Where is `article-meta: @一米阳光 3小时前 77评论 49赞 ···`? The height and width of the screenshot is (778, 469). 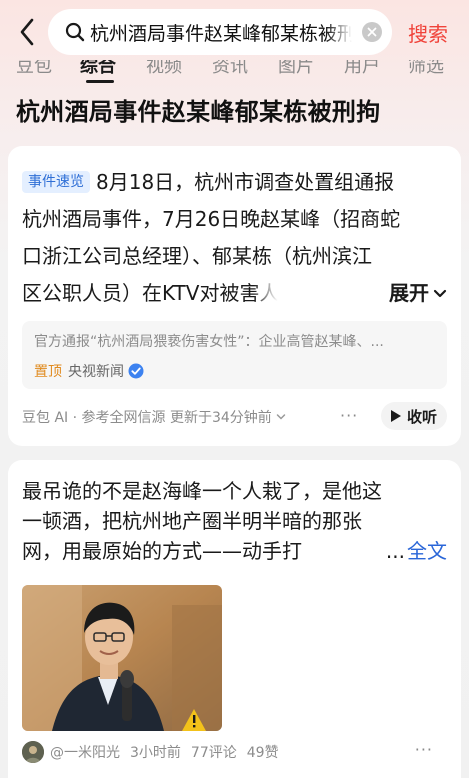 article-meta: @一米阳光 3小时前 77评论 49赞 ··· is located at coordinates (234, 752).